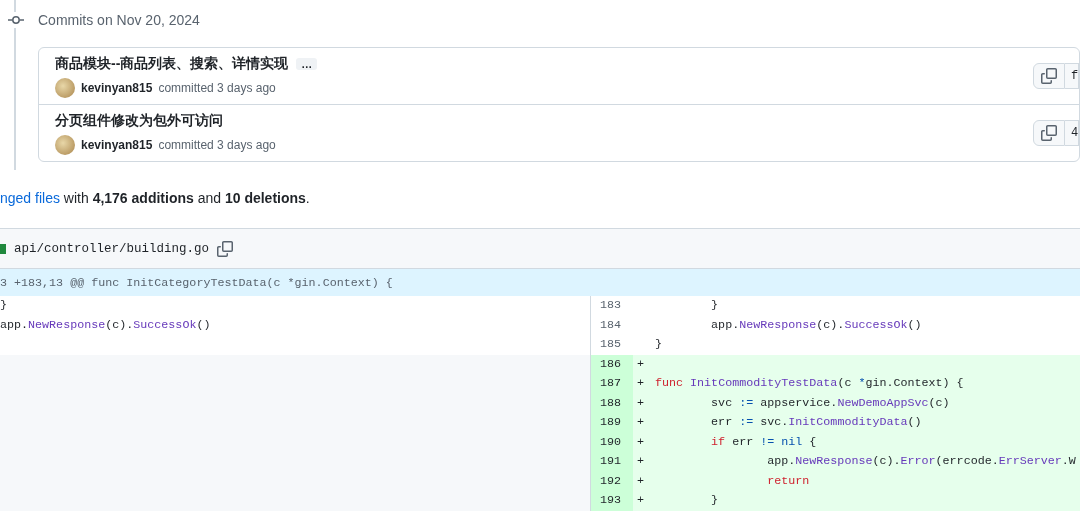 This screenshot has width=1080, height=511. Describe the element at coordinates (612, 403) in the screenshot. I see `line-number: 188` at that location.